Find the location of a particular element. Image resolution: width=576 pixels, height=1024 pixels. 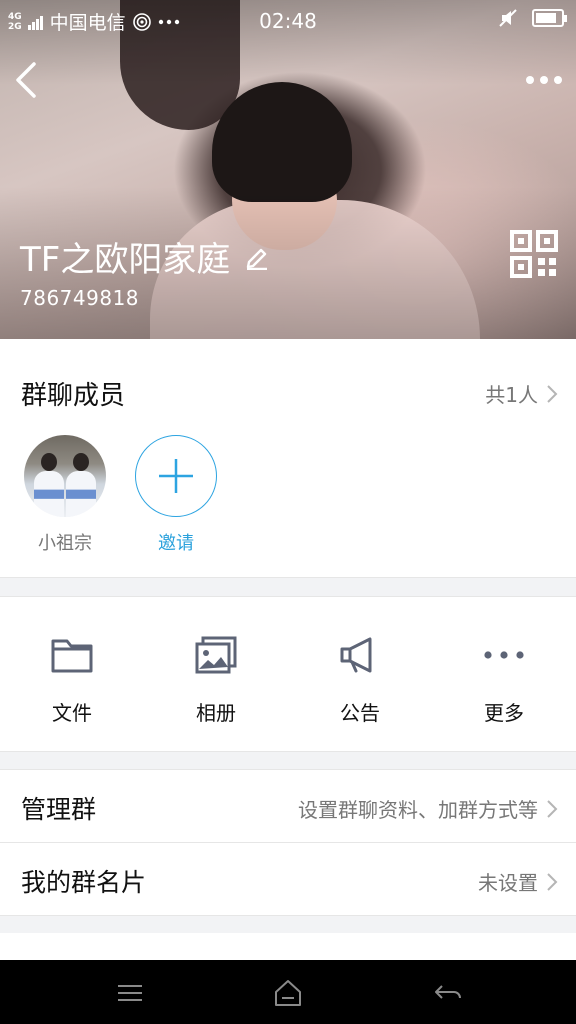

group-card-row: 我的群名片 未设置 is located at coordinates (288, 879).